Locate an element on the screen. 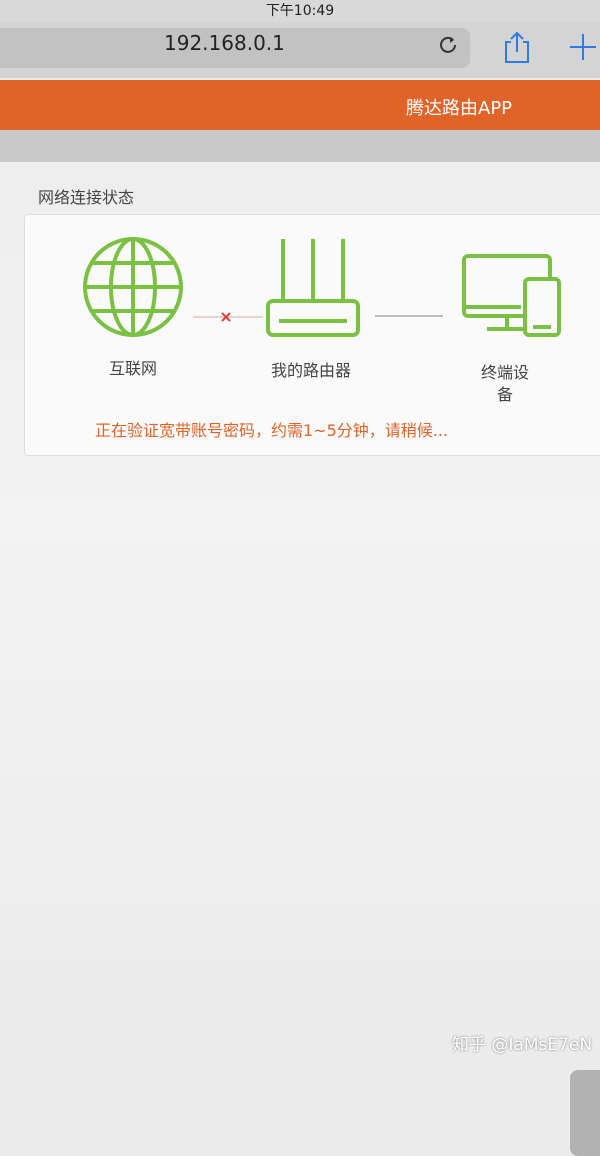 The height and width of the screenshot is (1156, 600). section-title: 网络连接状态 is located at coordinates (86, 197).